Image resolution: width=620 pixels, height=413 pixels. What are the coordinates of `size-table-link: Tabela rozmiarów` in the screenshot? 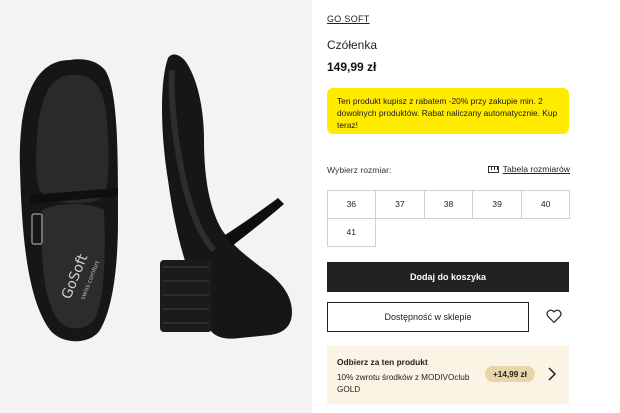 It's located at (528, 169).